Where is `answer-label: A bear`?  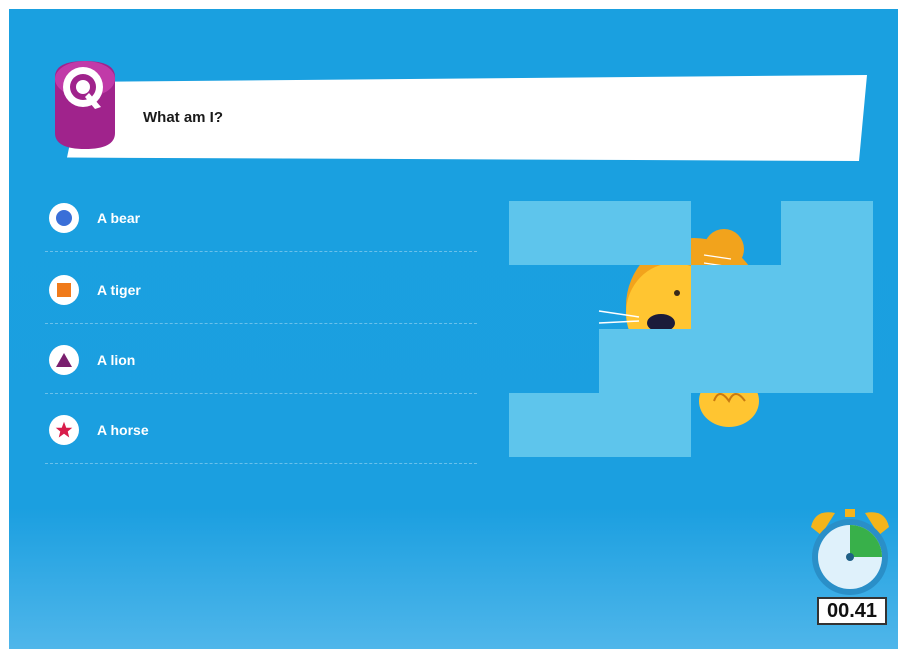
answer-label: A bear is located at coordinates (119, 218).